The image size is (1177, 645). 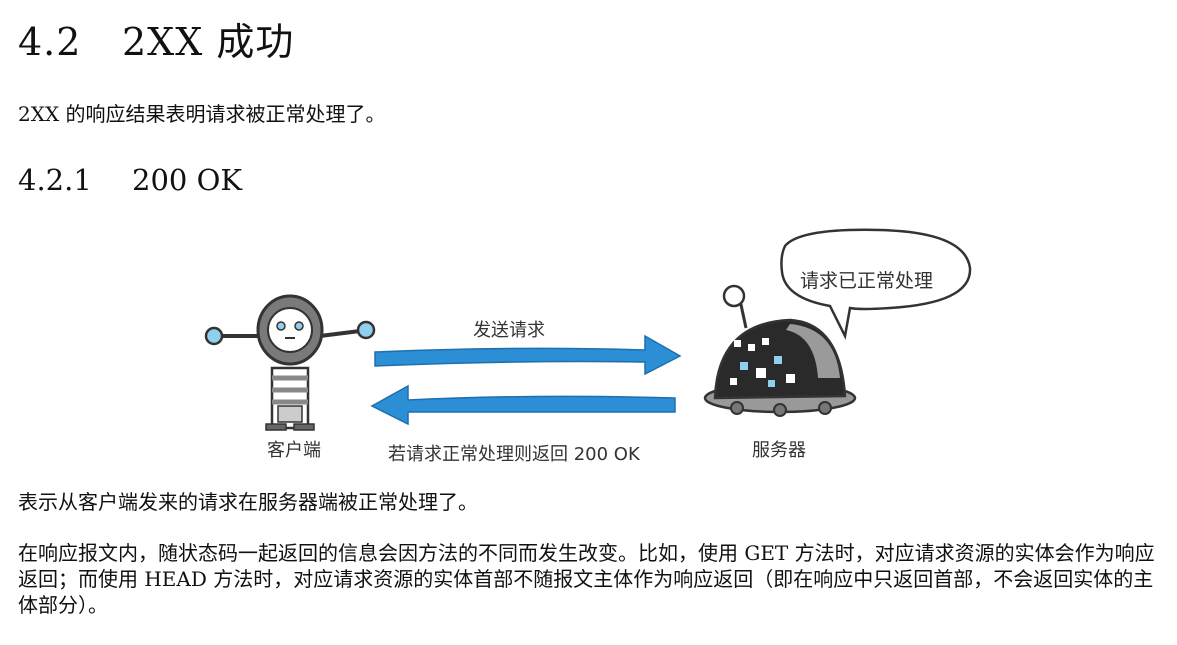 What do you see at coordinates (248, 502) in the screenshot?
I see `figure-caption: 表示从客户端发来的请求在服务器端被正常处理了。` at bounding box center [248, 502].